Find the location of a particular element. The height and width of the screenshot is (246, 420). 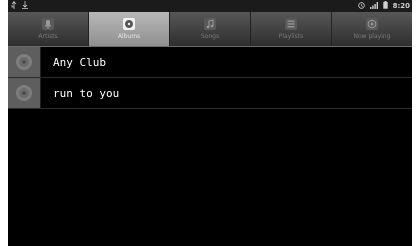

music-note-icon is located at coordinates (210, 24).